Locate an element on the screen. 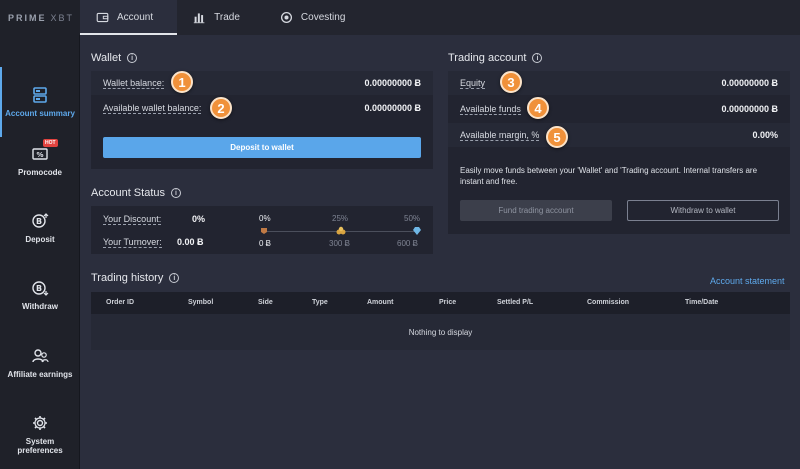  logo-text: PRIME is located at coordinates (27, 17).